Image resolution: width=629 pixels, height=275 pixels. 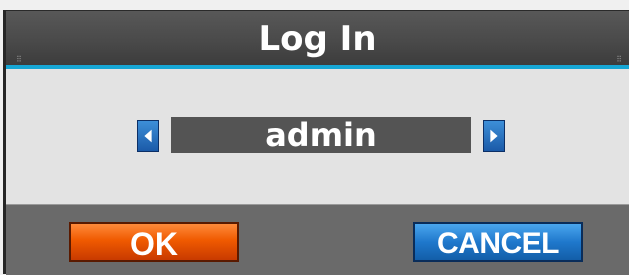 I want to click on username-value: admin, so click(x=321, y=135).